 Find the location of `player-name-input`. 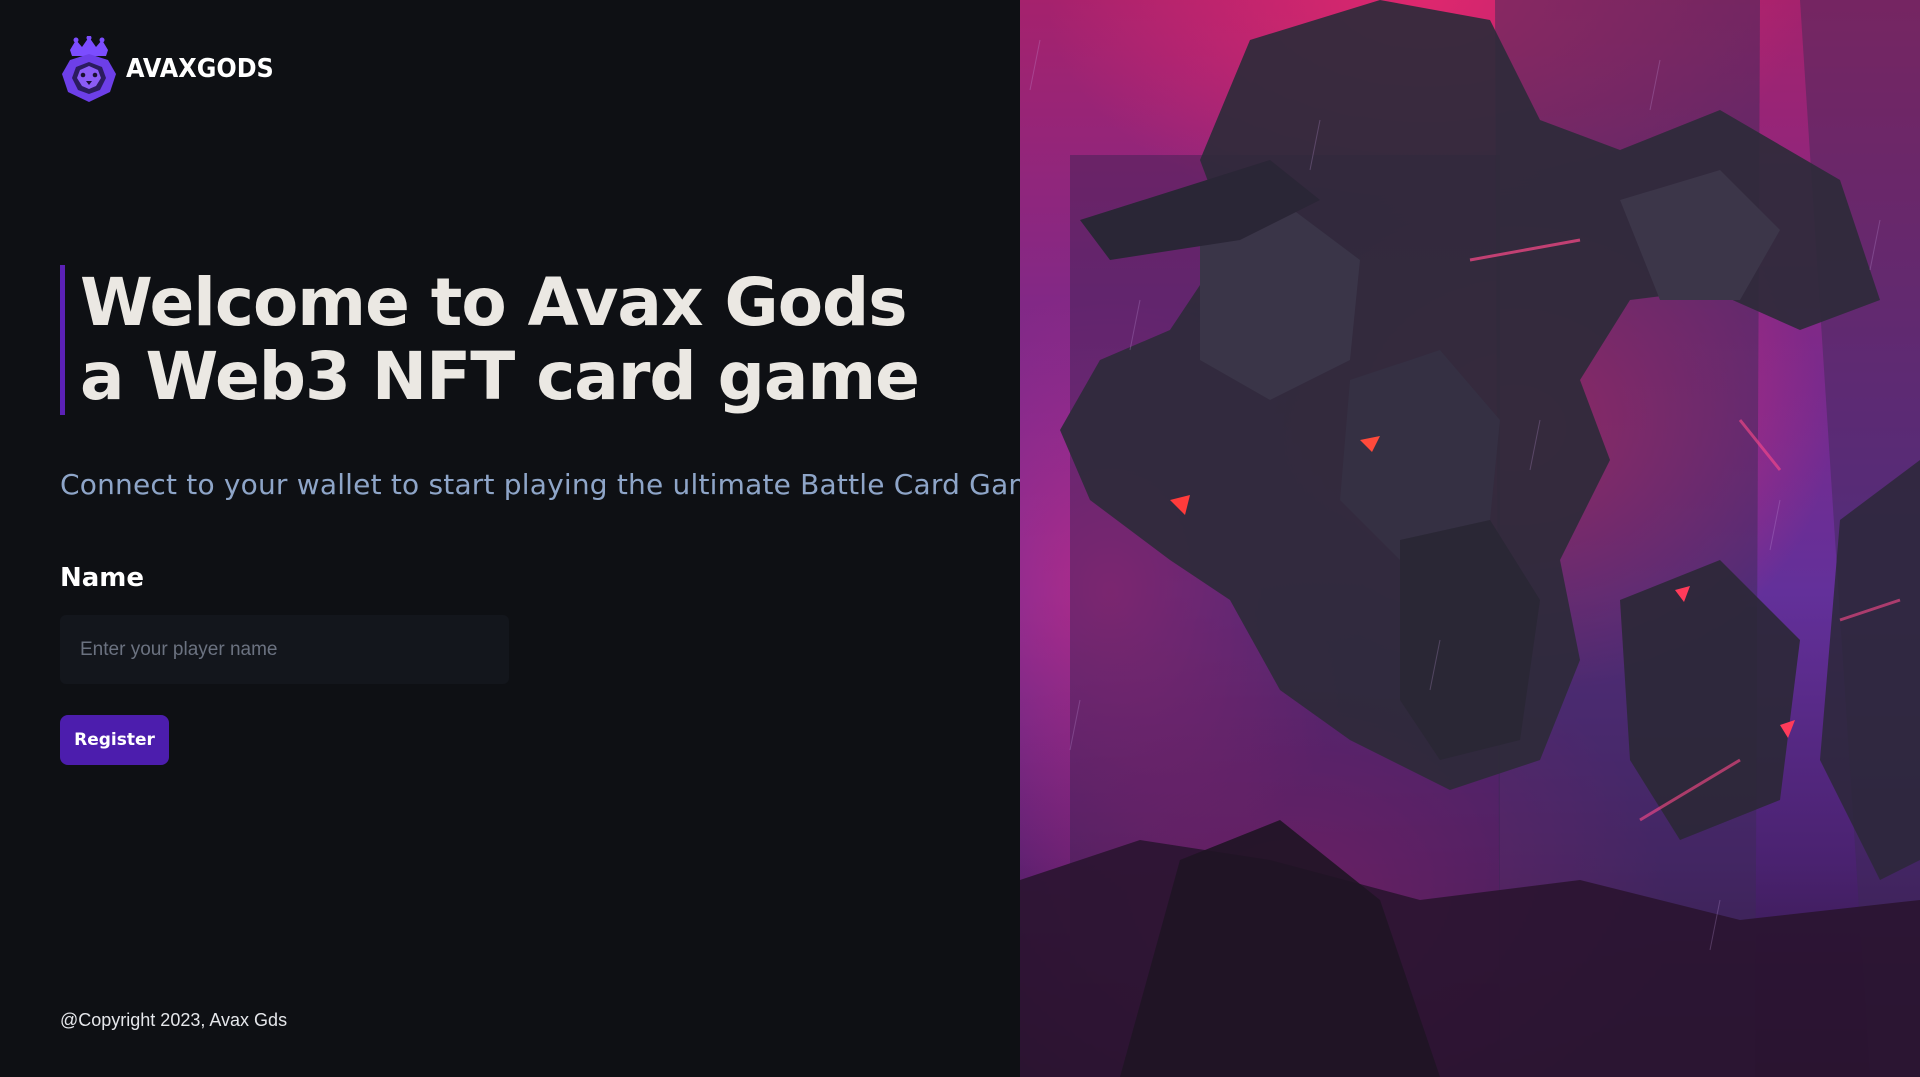

player-name-input is located at coordinates (284, 649).